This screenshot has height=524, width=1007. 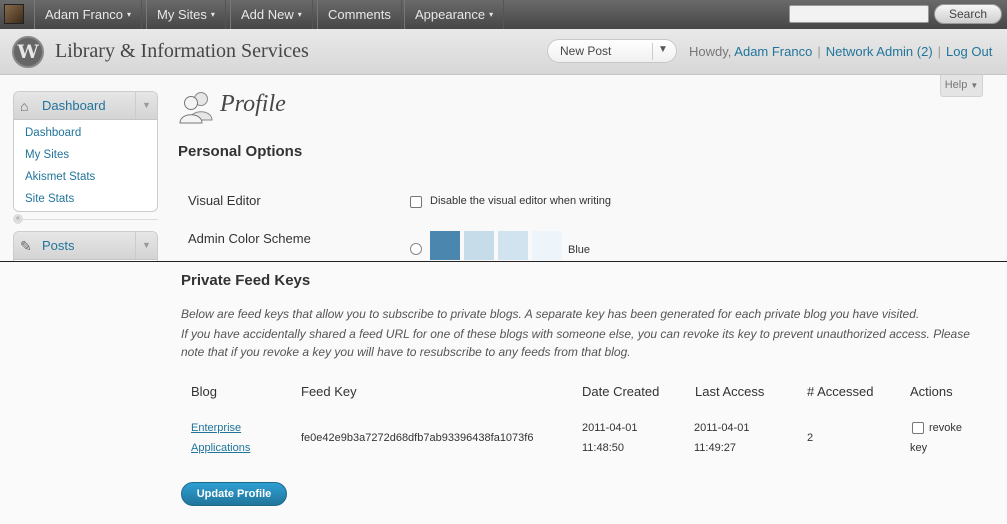 What do you see at coordinates (579, 250) in the screenshot?
I see `color-scheme-name: Blue` at bounding box center [579, 250].